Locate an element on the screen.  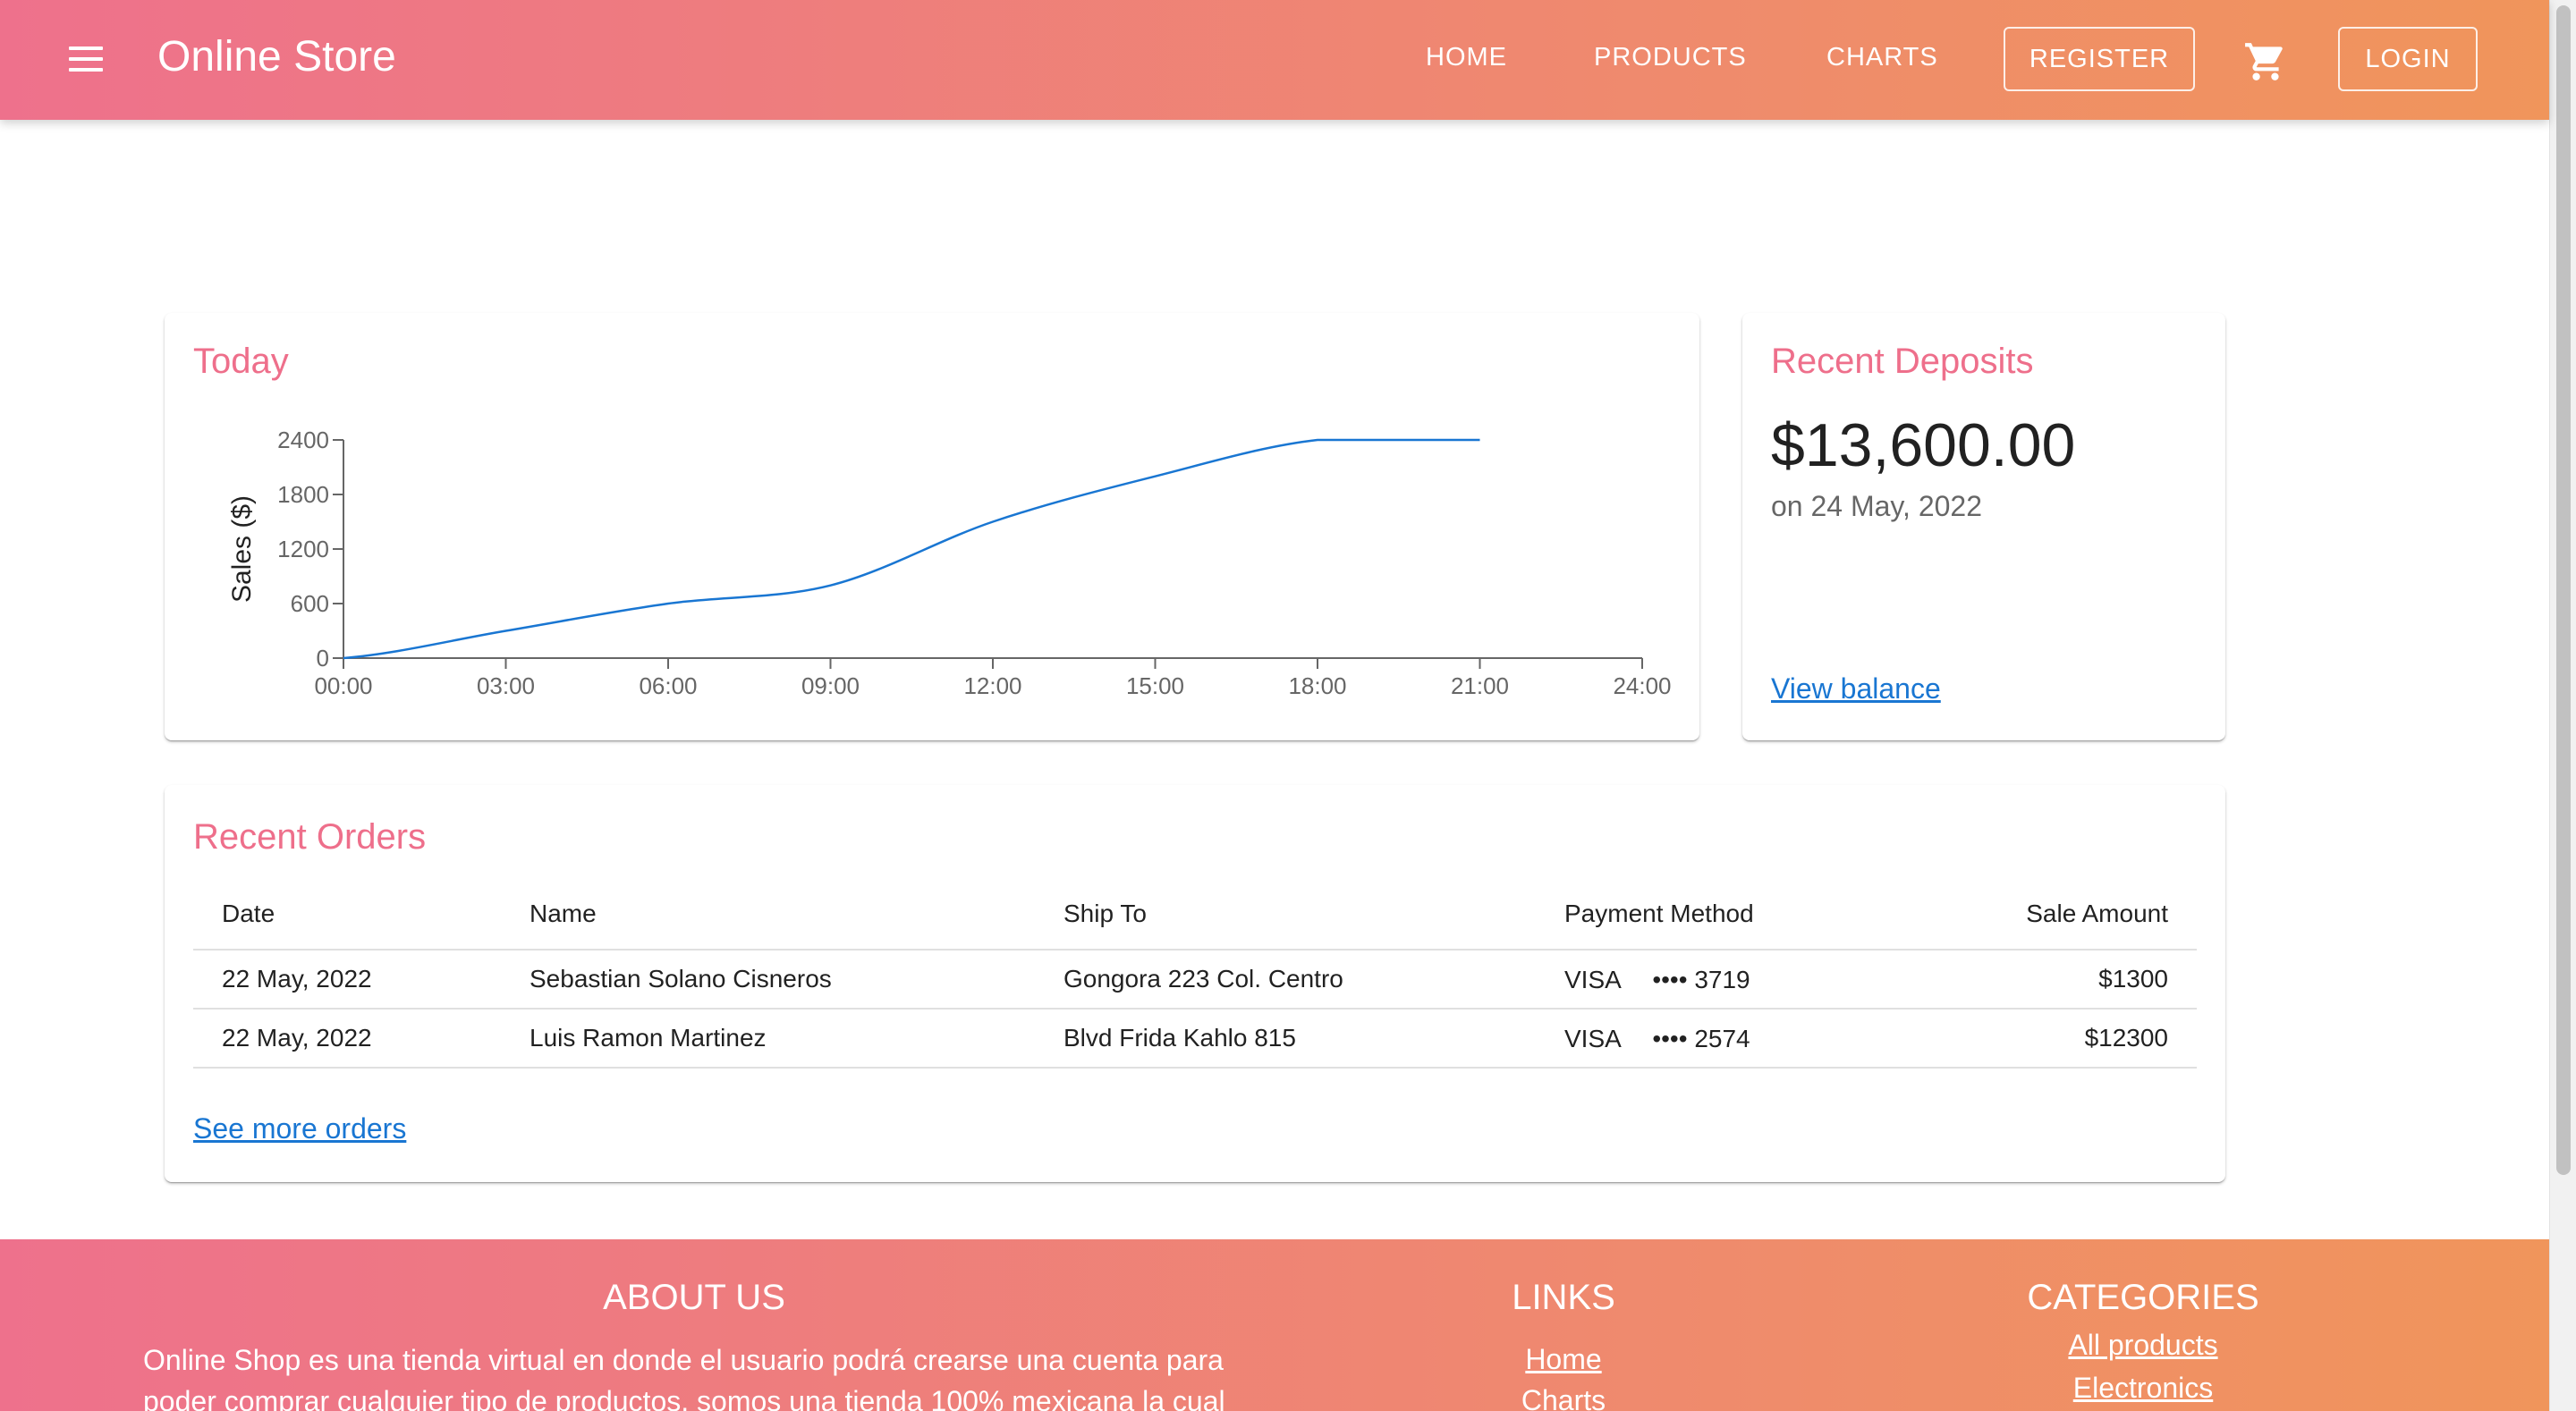
y-tick-label: 600 is located at coordinates (310, 604).